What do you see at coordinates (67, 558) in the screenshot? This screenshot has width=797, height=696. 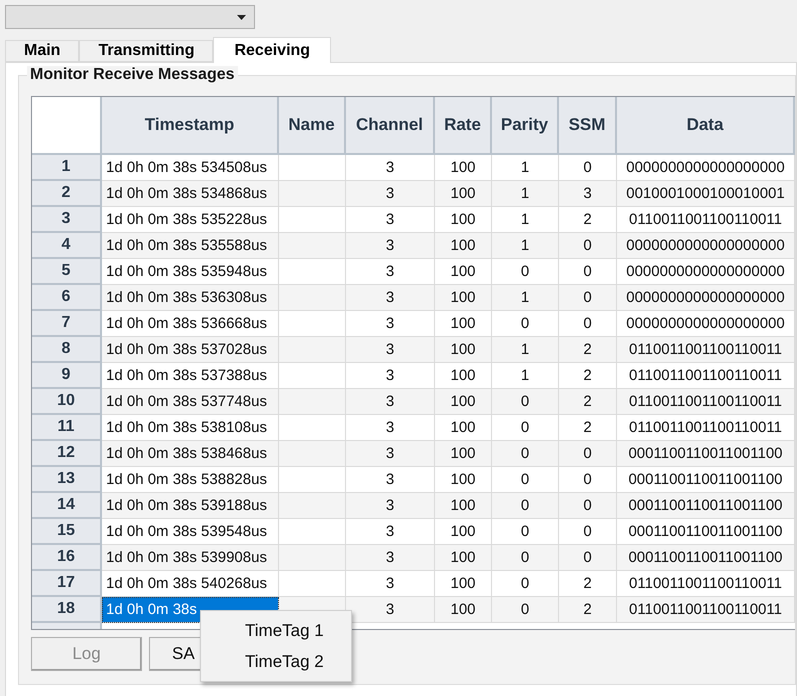 I see `row-header: 16` at bounding box center [67, 558].